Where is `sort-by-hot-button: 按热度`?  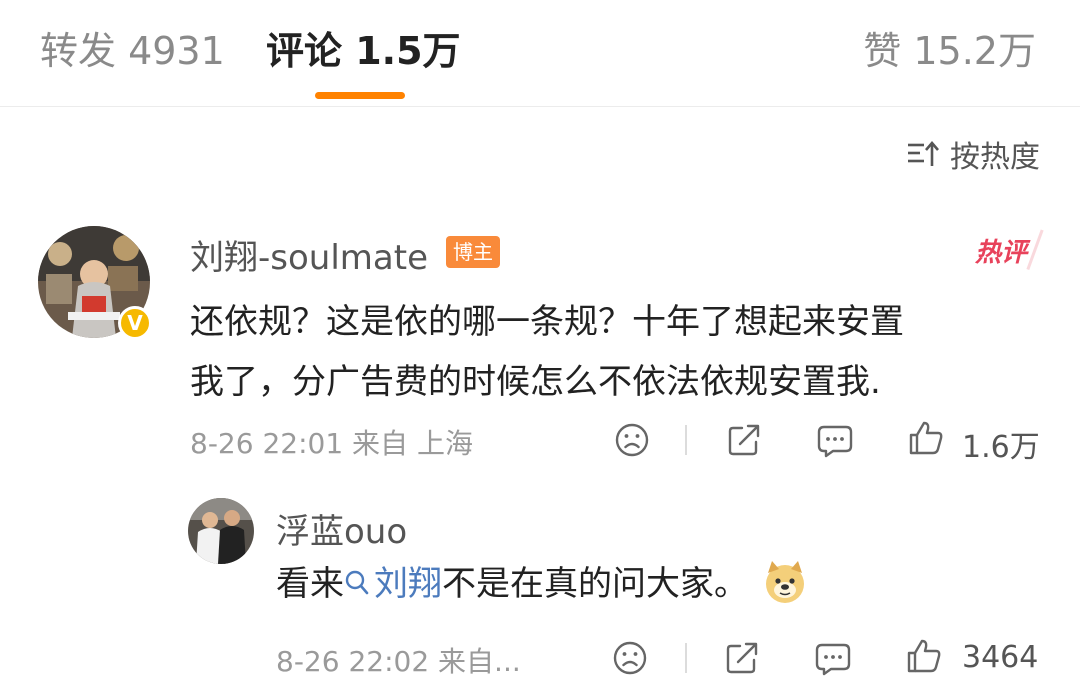
sort-by-hot-button: 按热度 is located at coordinates (973, 154).